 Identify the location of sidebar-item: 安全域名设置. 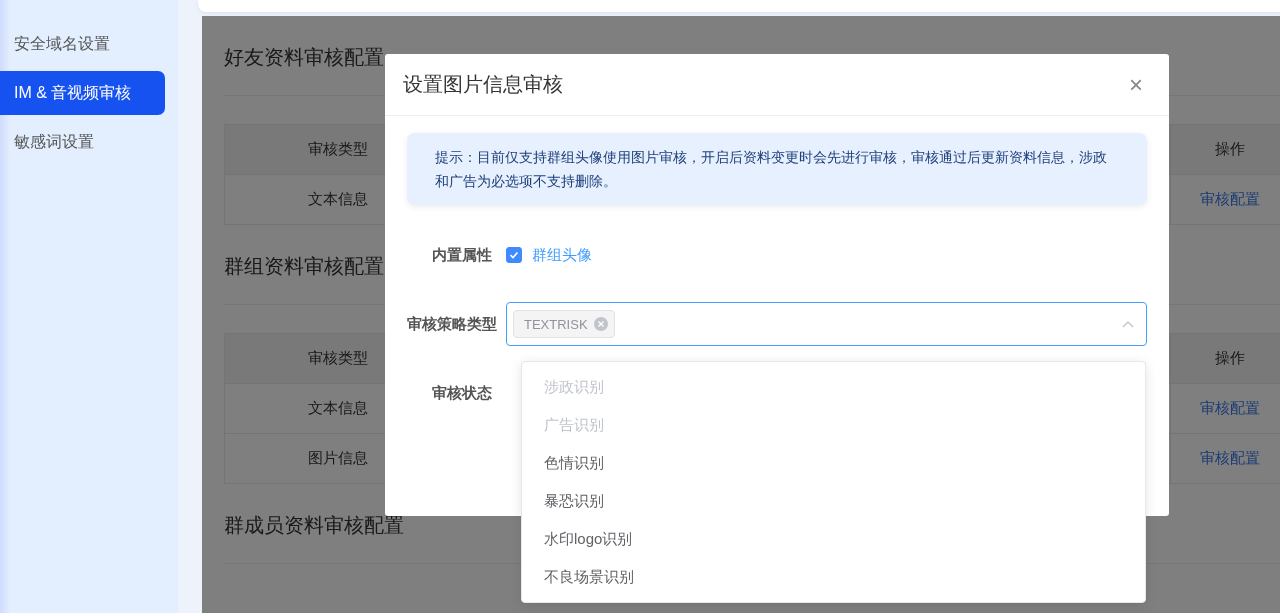
(82, 44).